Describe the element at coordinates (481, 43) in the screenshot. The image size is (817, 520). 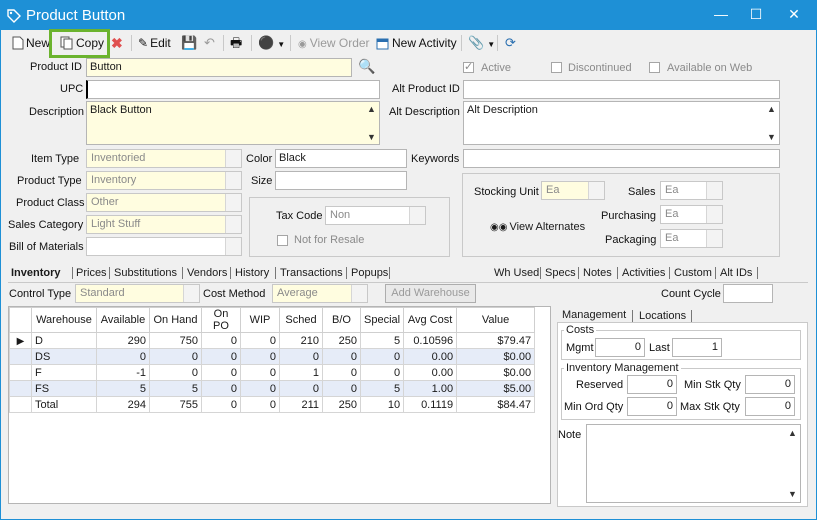
I see `paperclip-icon: 📎 ▼` at that location.